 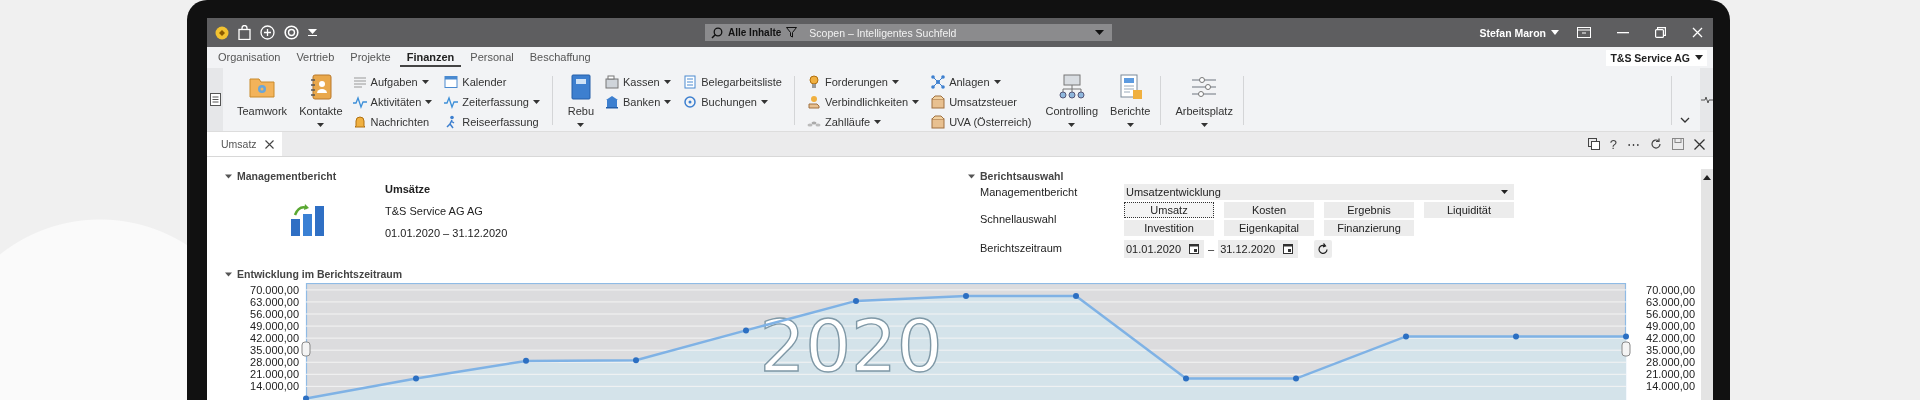 I want to click on document-tab: Umsatz, so click(x=244, y=144).